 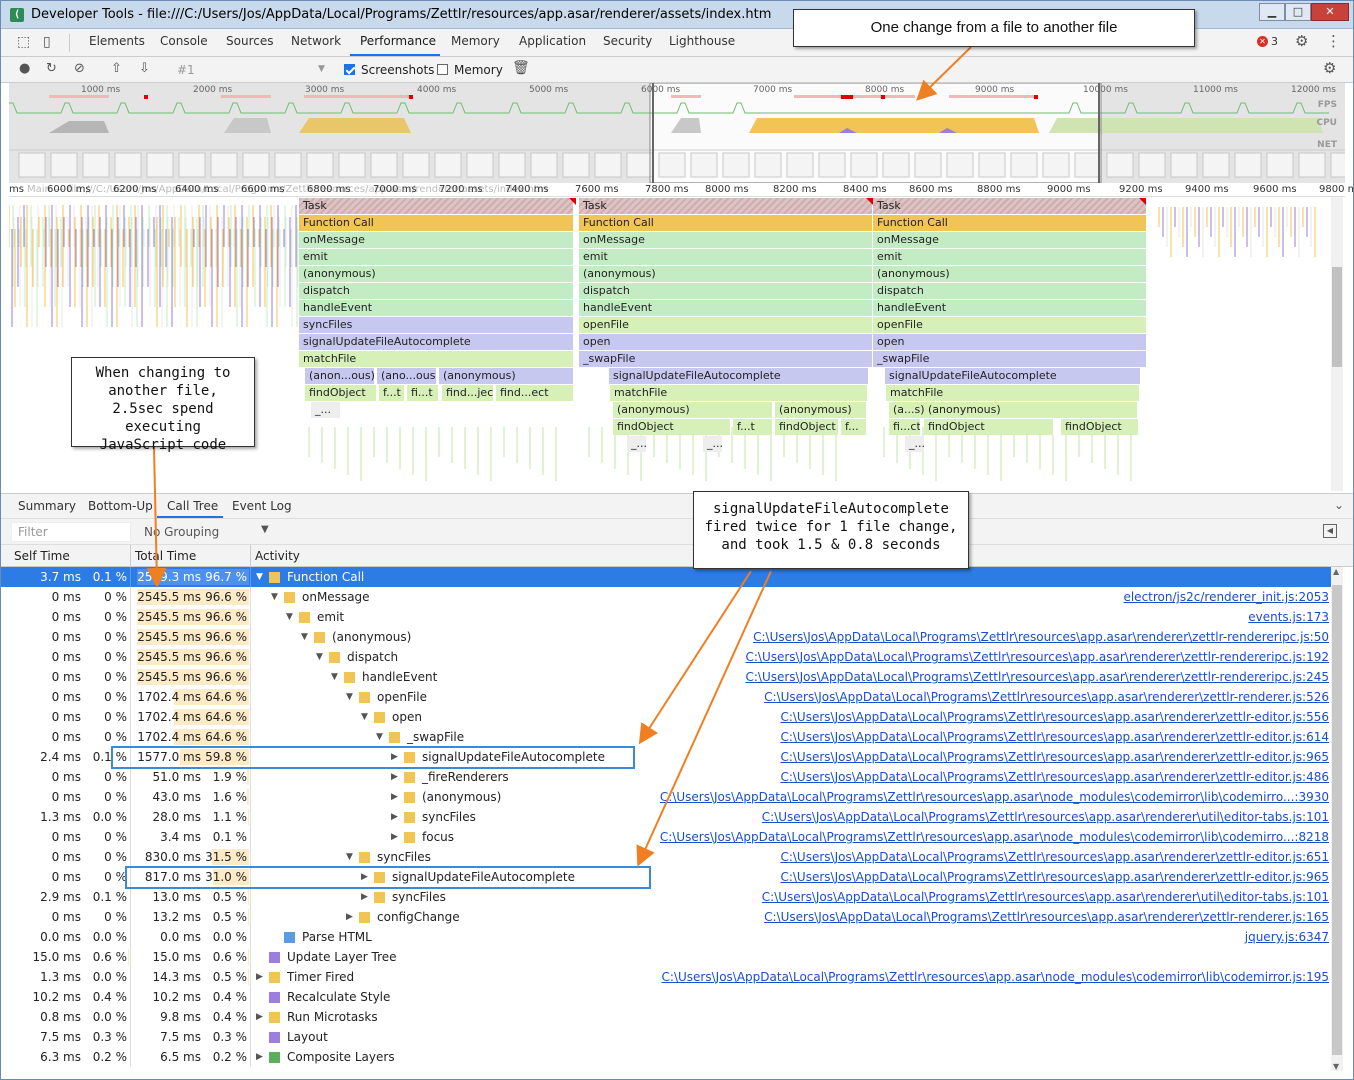 I want to click on self-time-header: Self Time, so click(x=42, y=556).